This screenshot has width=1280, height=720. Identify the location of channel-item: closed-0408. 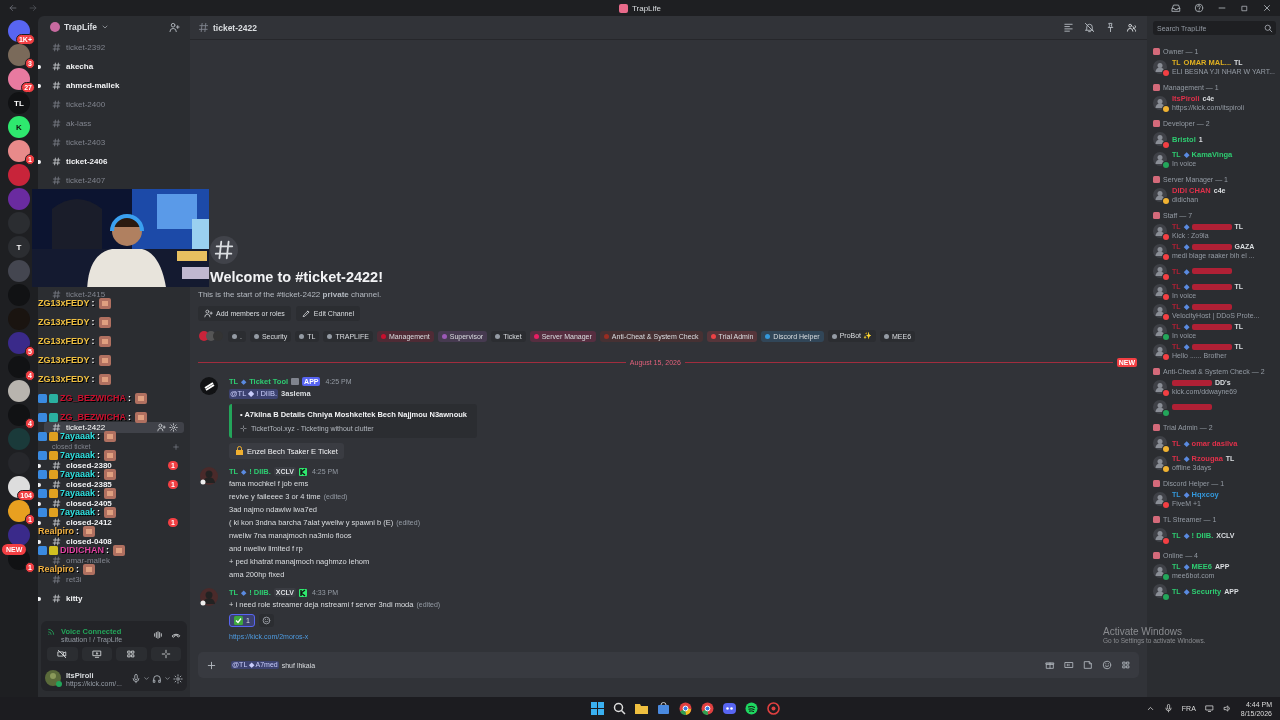
(111, 541).